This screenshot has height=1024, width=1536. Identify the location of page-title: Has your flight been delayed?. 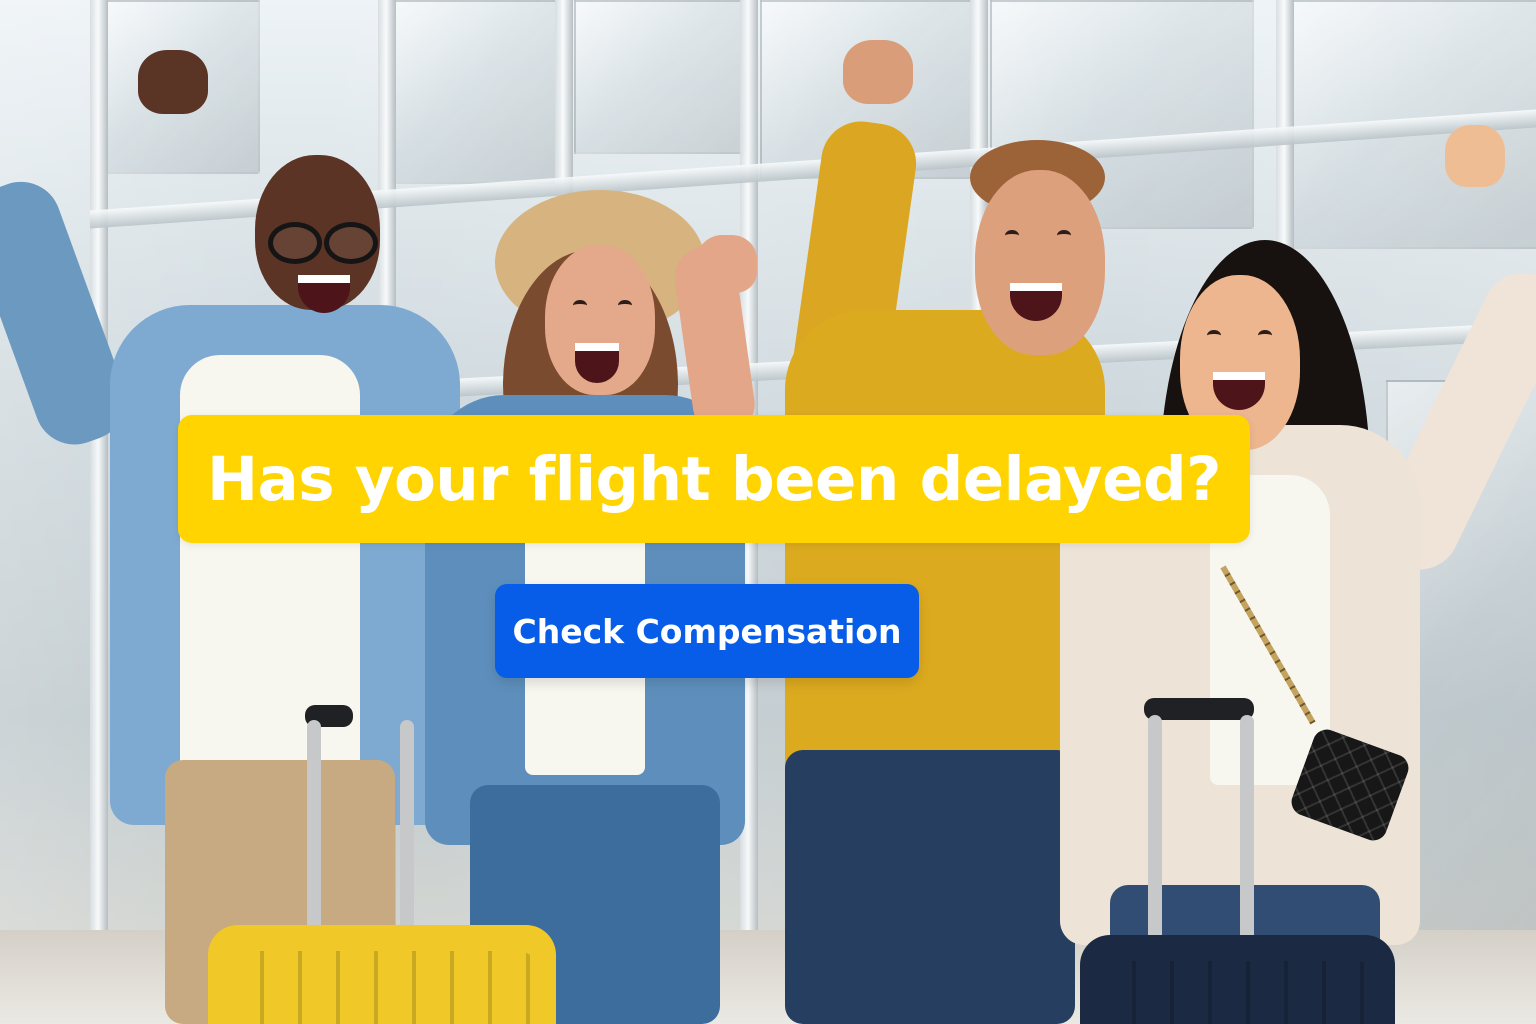
(714, 479).